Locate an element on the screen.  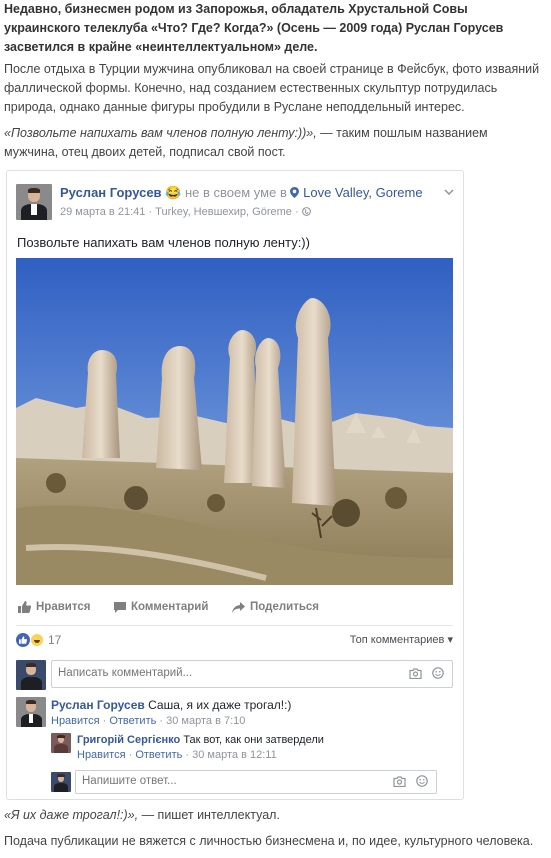
haha-reaction-icon is located at coordinates (37, 640).